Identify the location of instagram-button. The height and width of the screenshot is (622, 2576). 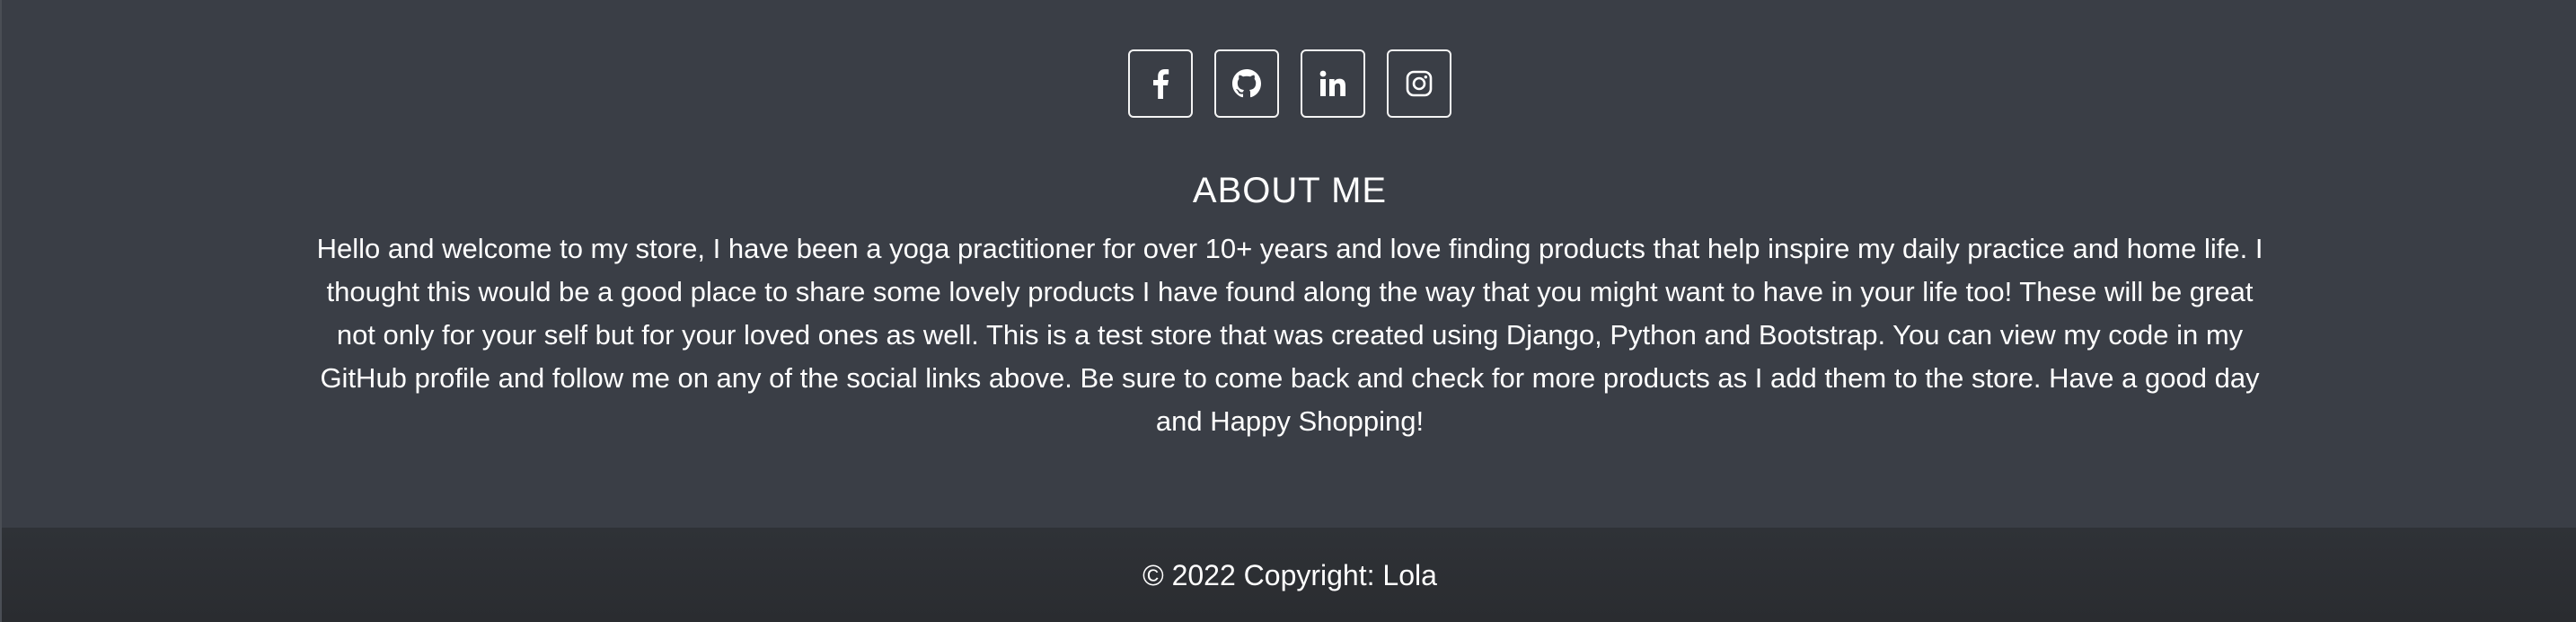
(1419, 83).